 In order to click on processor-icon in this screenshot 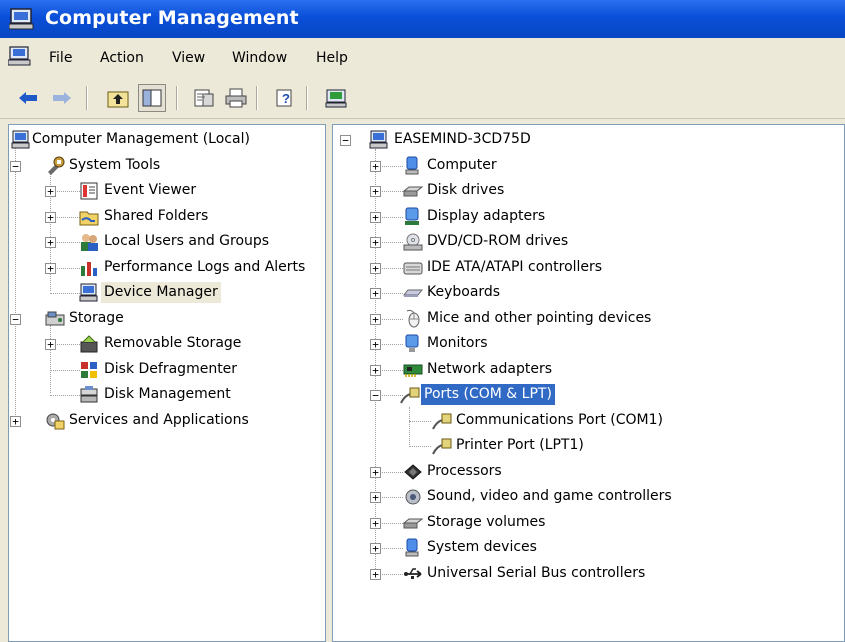, I will do `click(413, 472)`.